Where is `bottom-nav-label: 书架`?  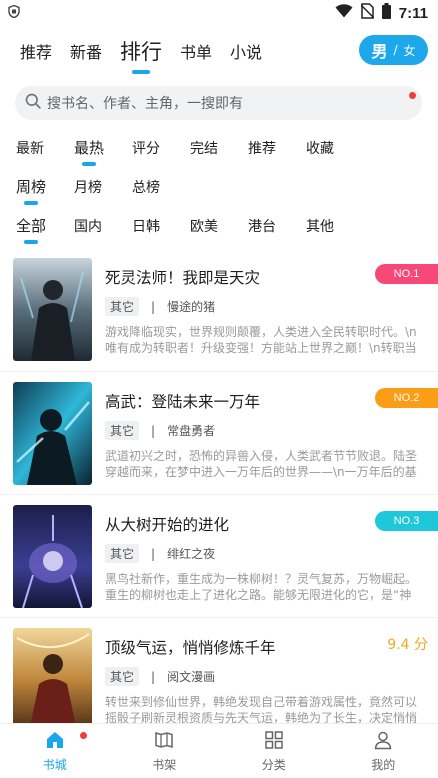
bottom-nav-label: 书架 is located at coordinates (164, 764).